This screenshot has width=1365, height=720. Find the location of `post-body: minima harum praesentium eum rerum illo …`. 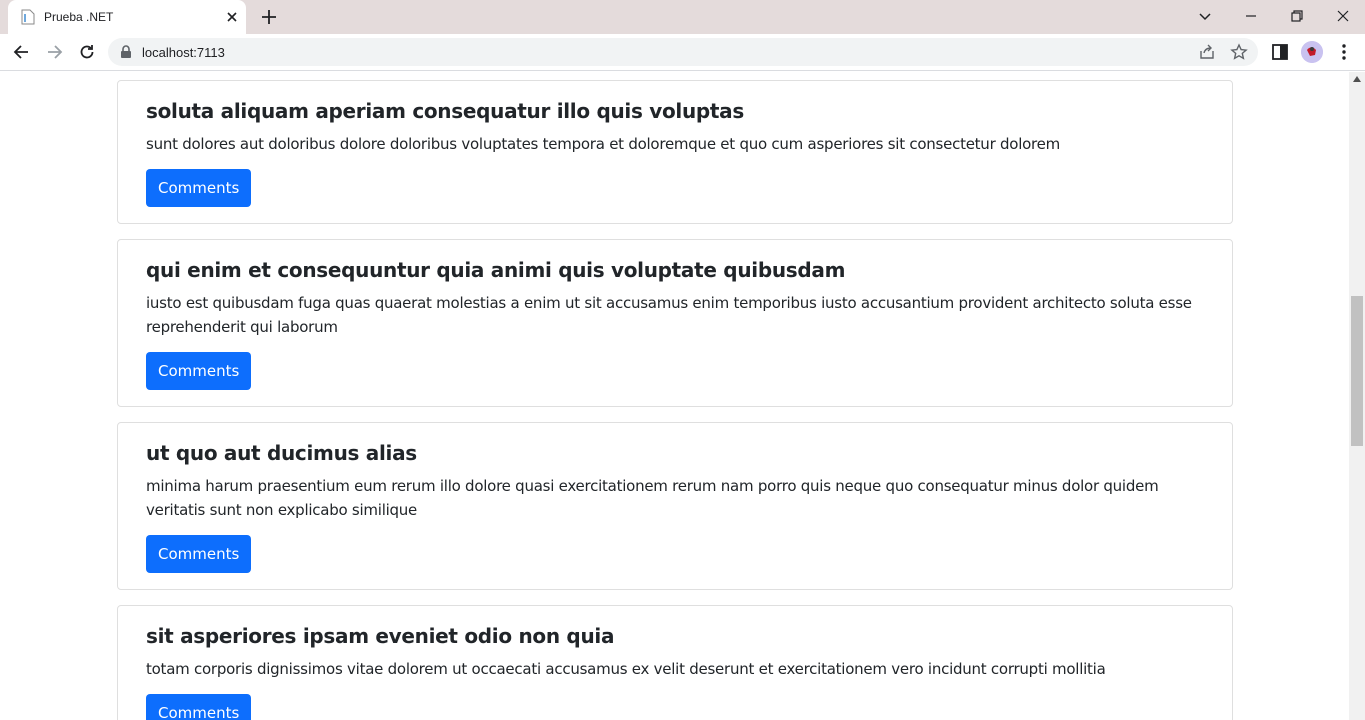

post-body: minima harum praesentium eum rerum illo … is located at coordinates (652, 498).